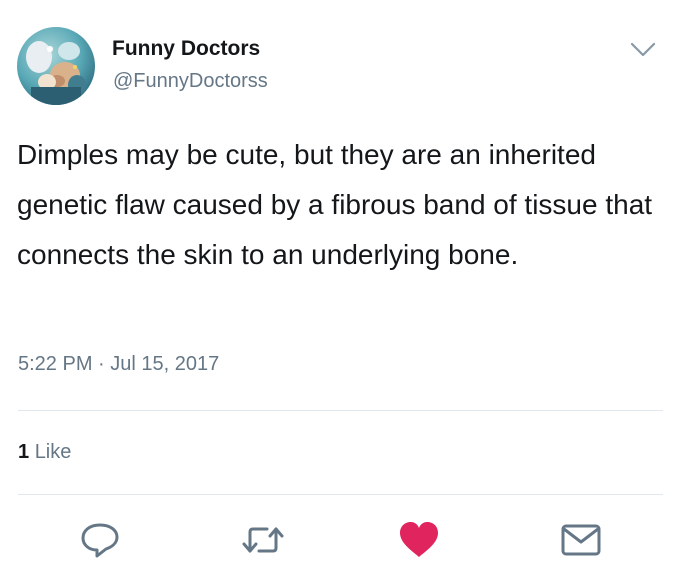 The height and width of the screenshot is (580, 680). What do you see at coordinates (340, 494) in the screenshot?
I see `divider-bottom` at bounding box center [340, 494].